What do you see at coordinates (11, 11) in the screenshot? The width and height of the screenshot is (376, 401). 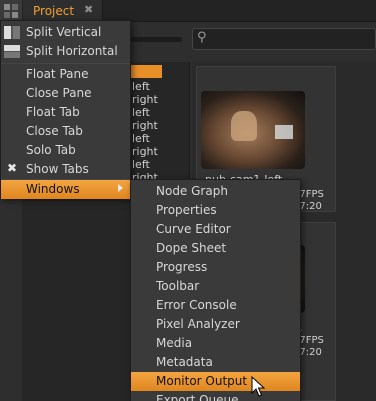 I see `pane-menu-button` at bounding box center [11, 11].